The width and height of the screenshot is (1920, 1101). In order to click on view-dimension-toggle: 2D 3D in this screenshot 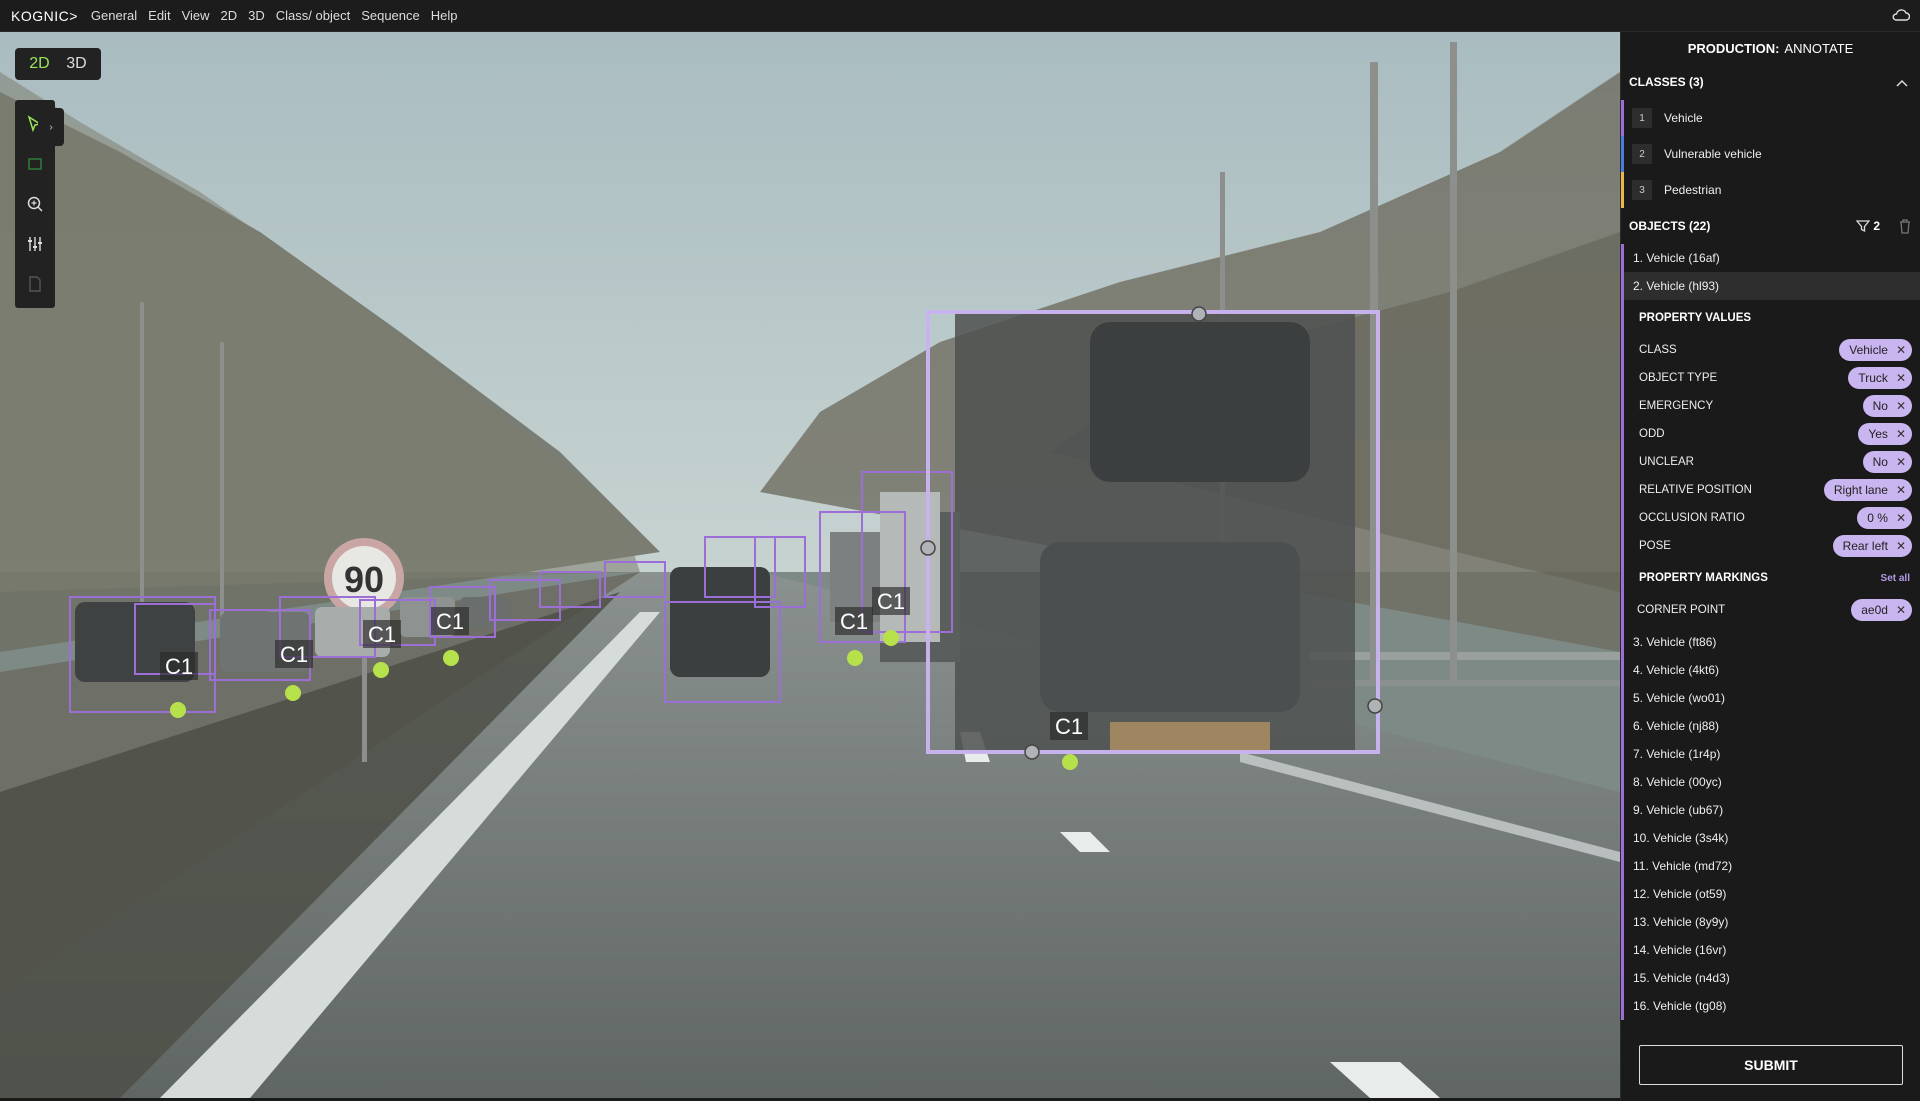, I will do `click(58, 64)`.